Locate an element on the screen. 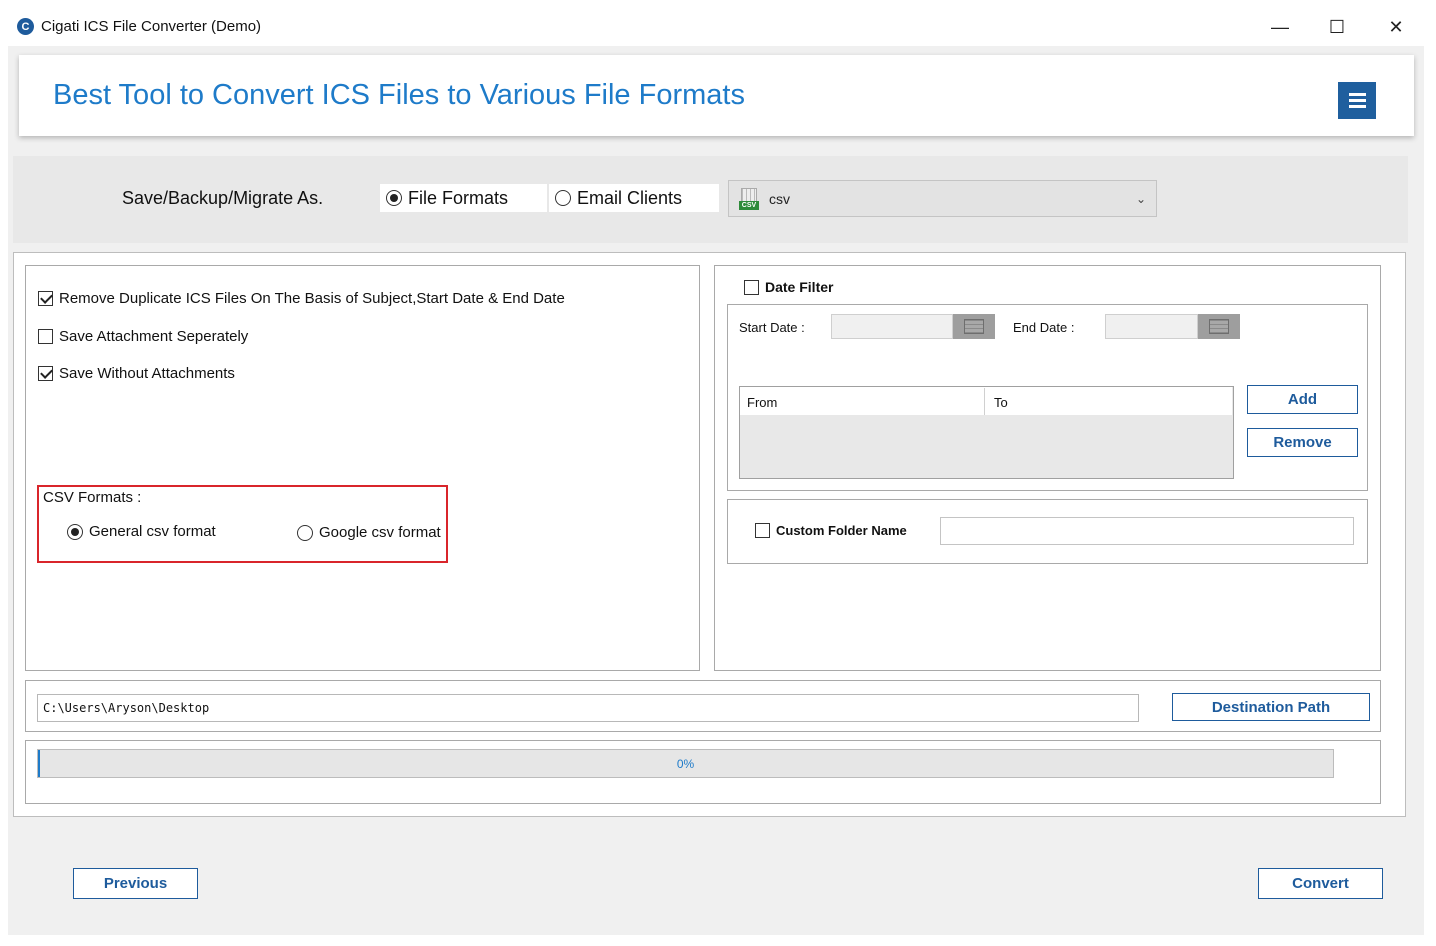 This screenshot has width=1436, height=946. start-date-input is located at coordinates (892, 326).